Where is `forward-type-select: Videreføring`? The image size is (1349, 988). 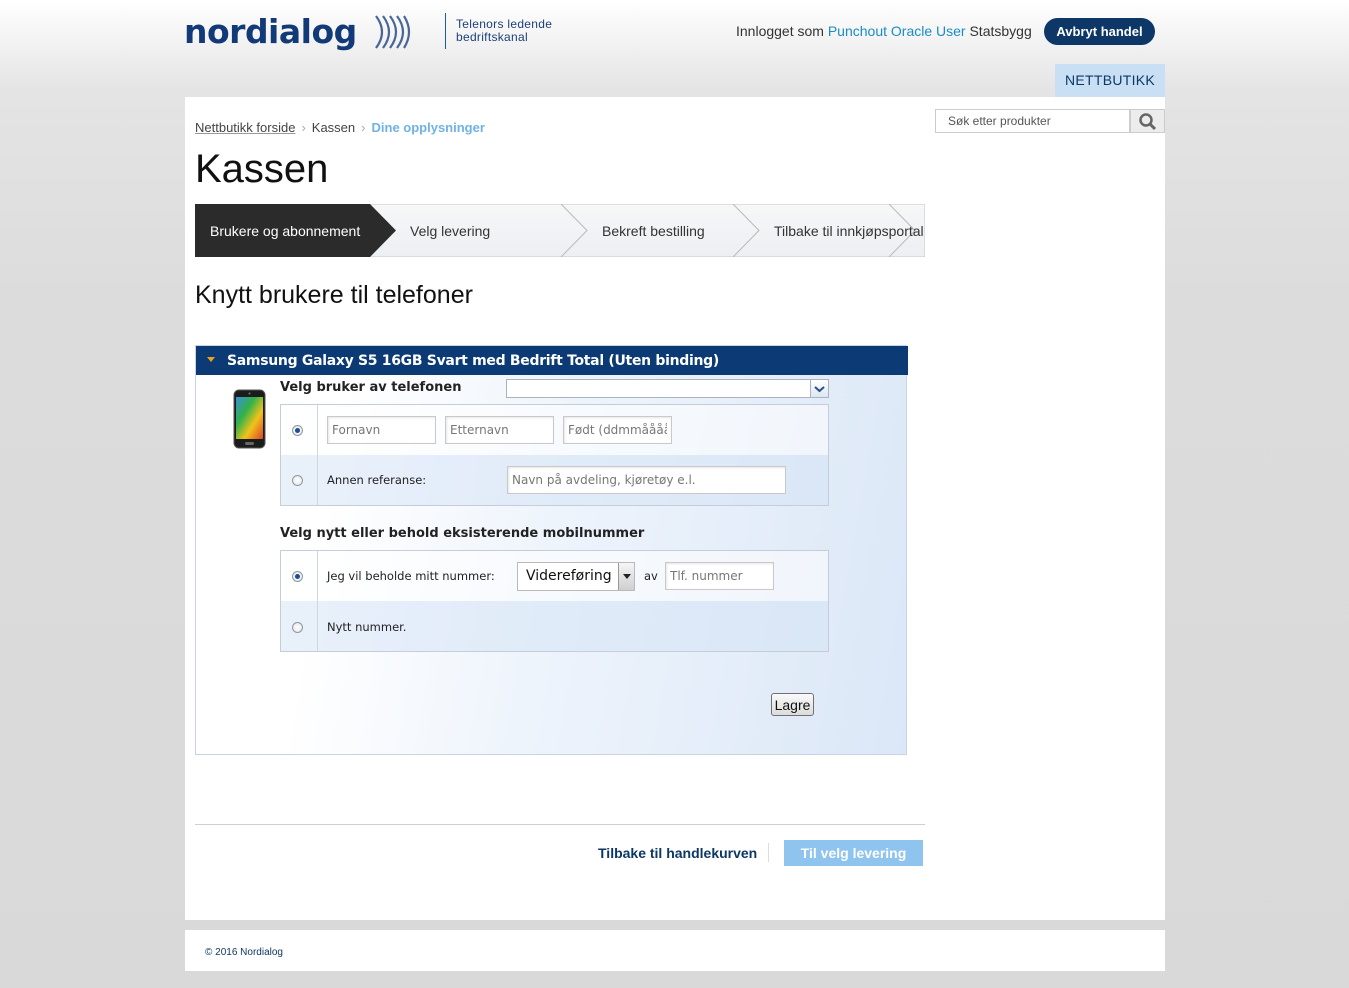
forward-type-select: Videreføring is located at coordinates (576, 576).